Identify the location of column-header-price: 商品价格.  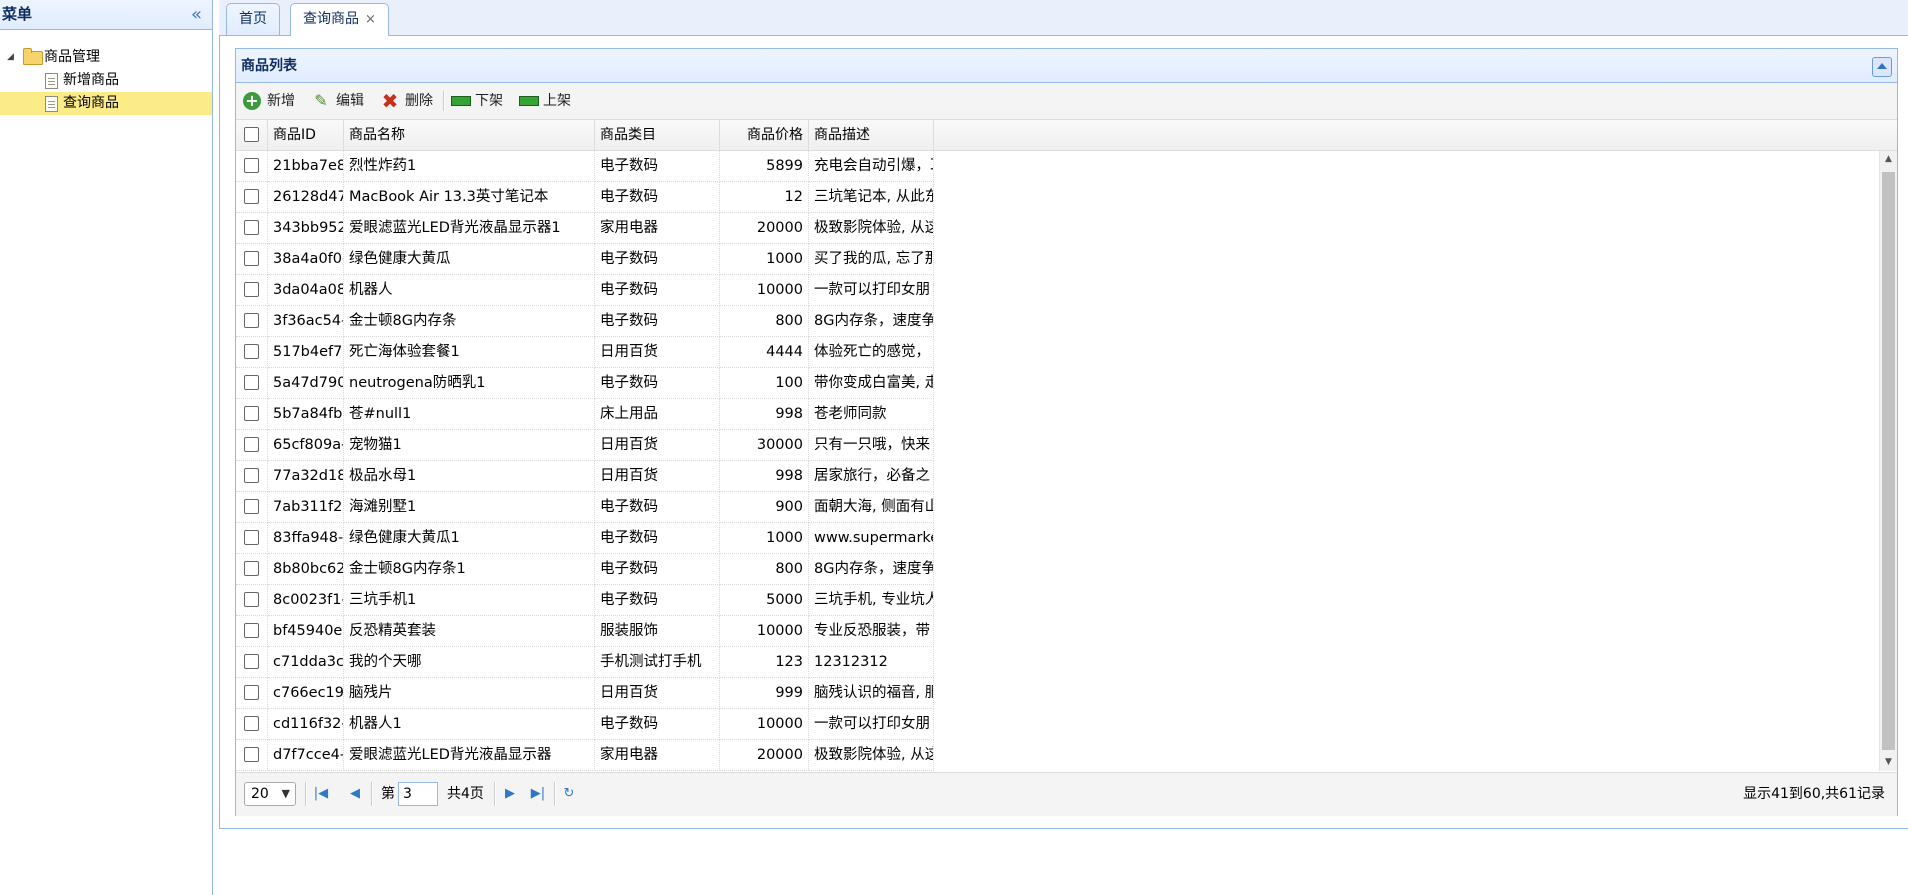
(764, 135).